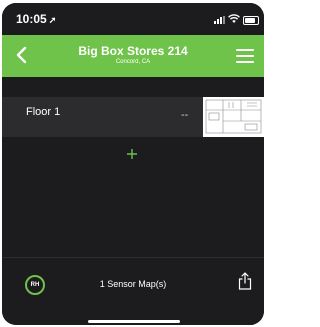 Image resolution: width=320 pixels, height=327 pixels. Describe the element at coordinates (43, 112) in the screenshot. I see `floor-name: Floor 1` at that location.